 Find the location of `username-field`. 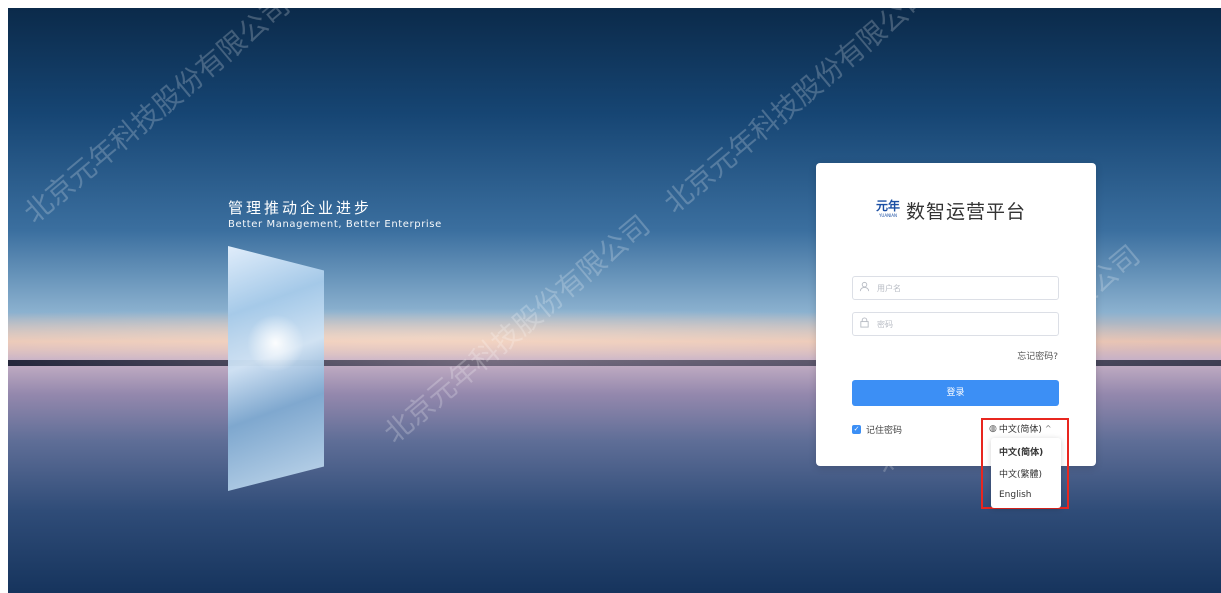

username-field is located at coordinates (955, 288).